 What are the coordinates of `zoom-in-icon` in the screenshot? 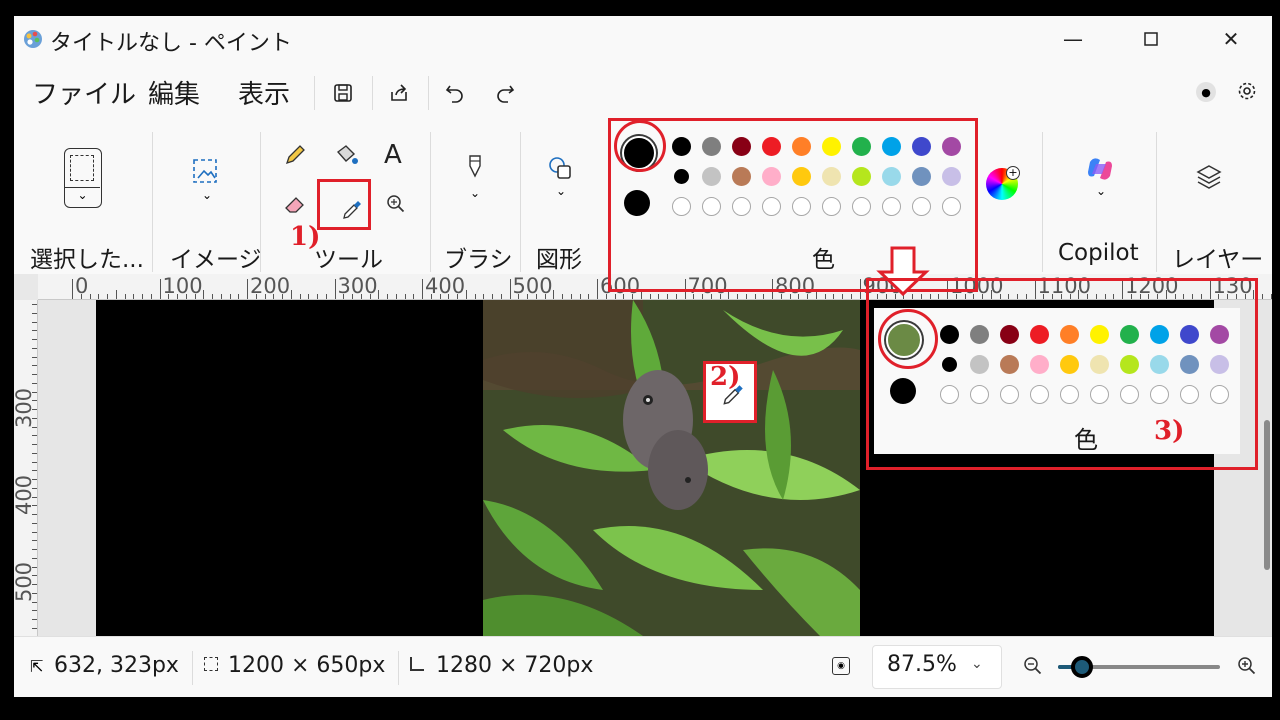 It's located at (1247, 666).